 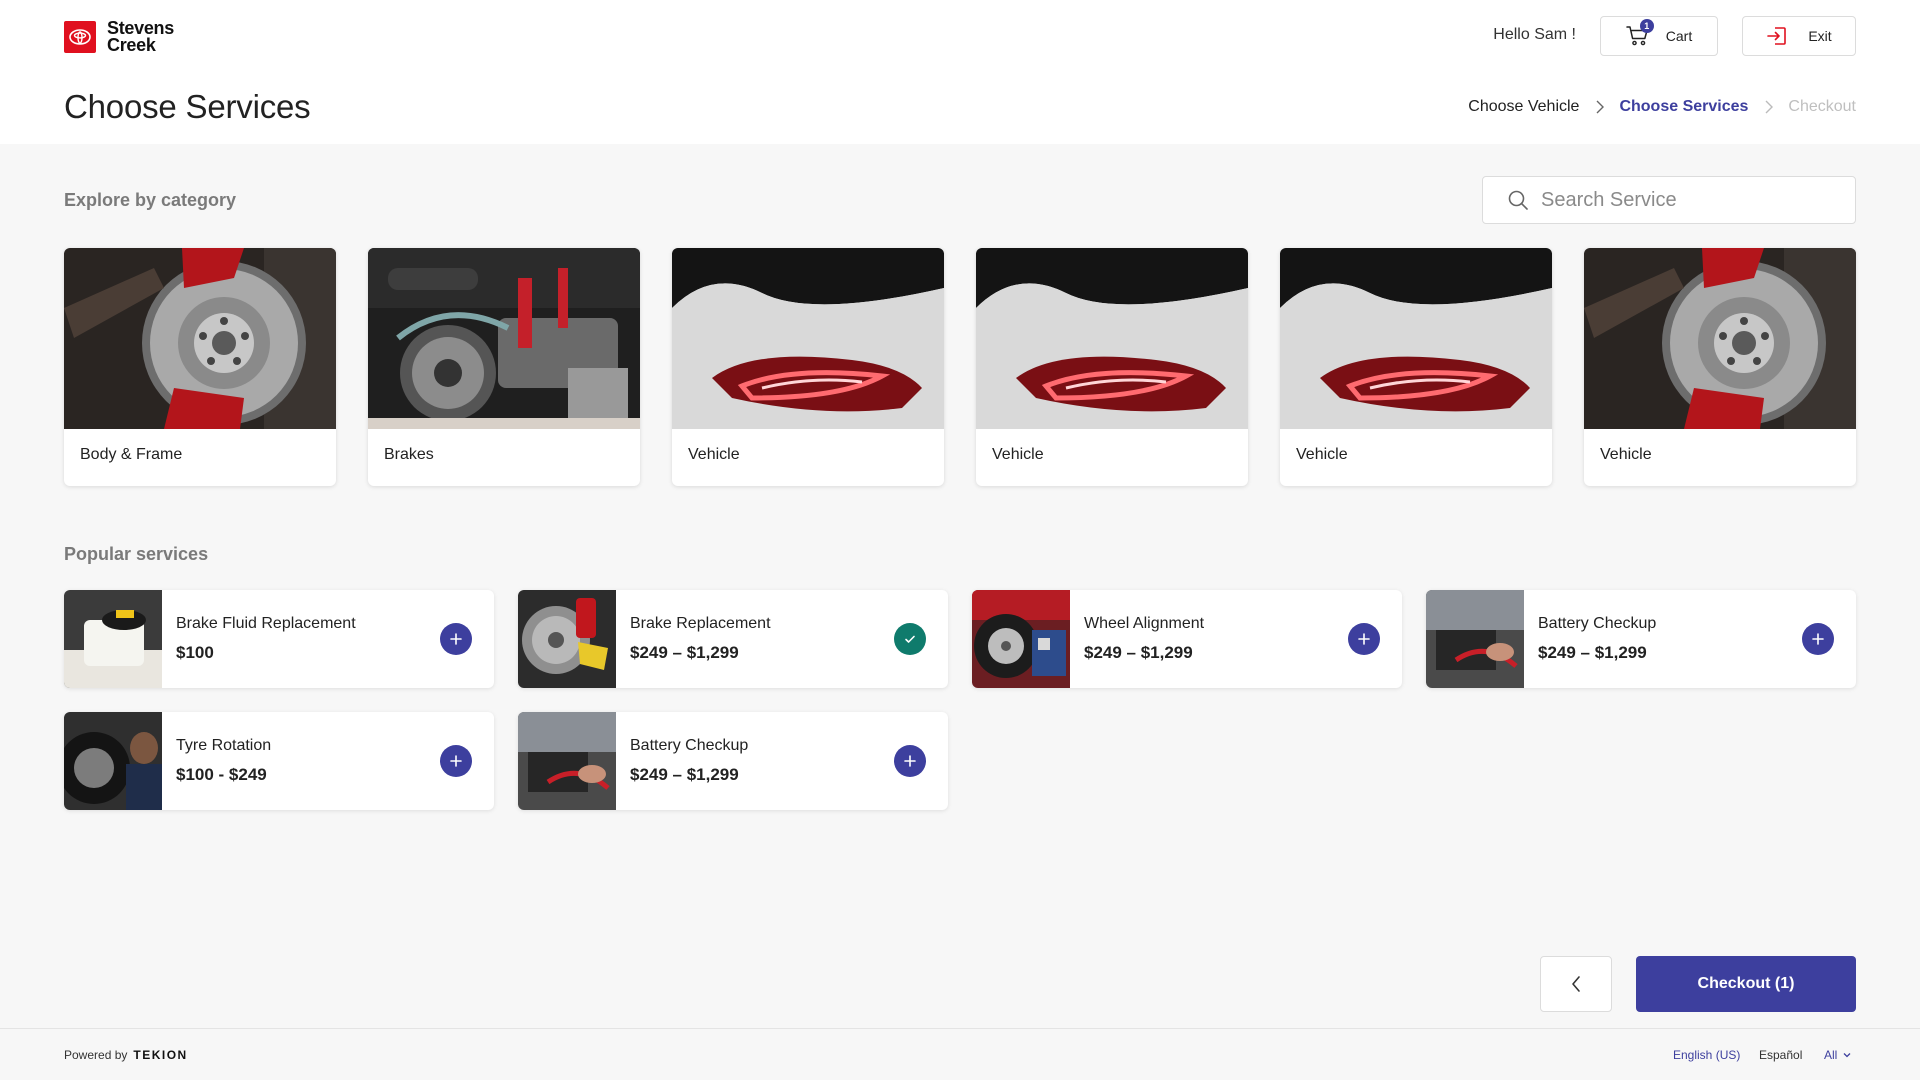 What do you see at coordinates (150, 200) in the screenshot?
I see `category-section-title: Explore by category` at bounding box center [150, 200].